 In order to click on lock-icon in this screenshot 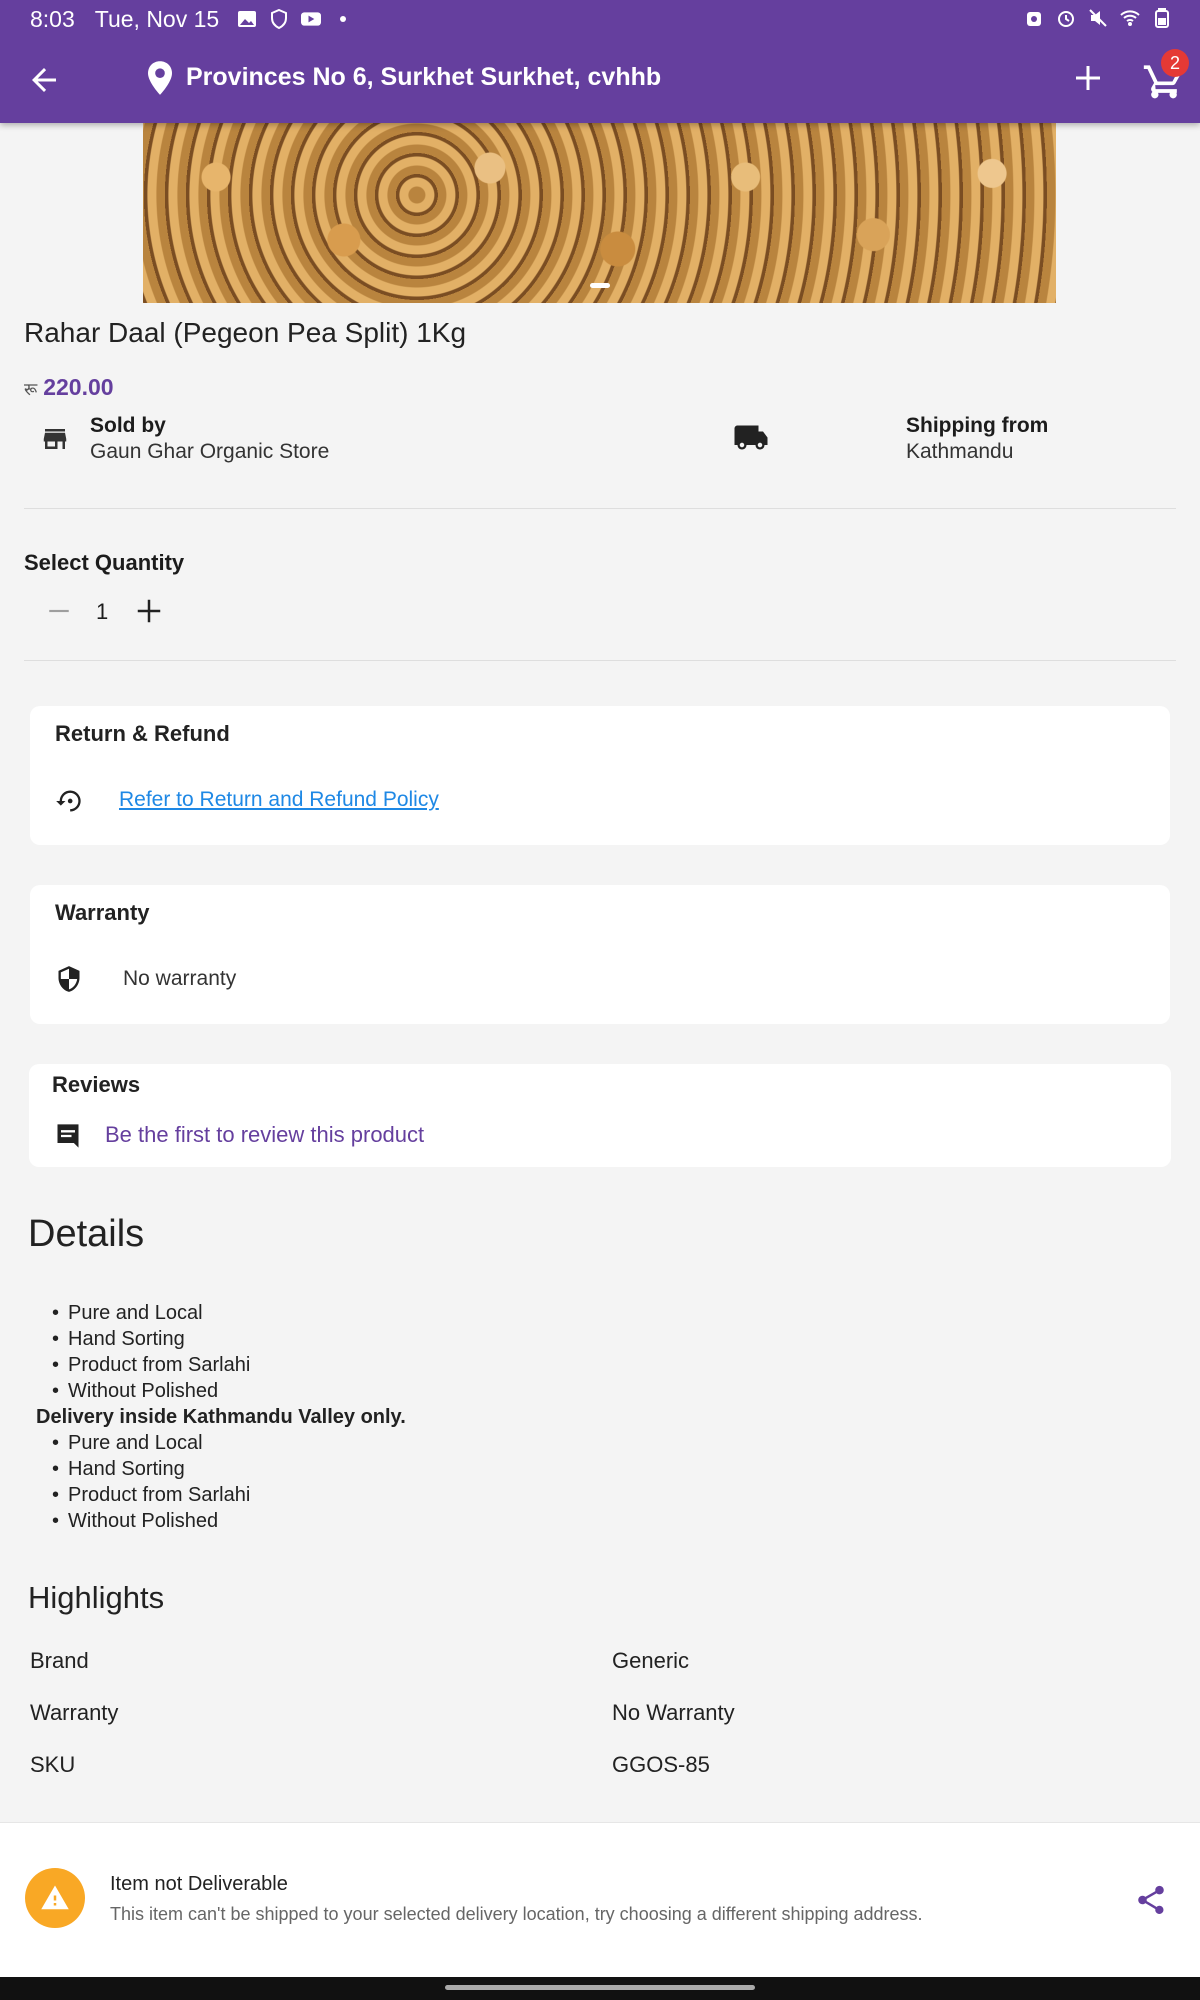, I will do `click(1034, 19)`.